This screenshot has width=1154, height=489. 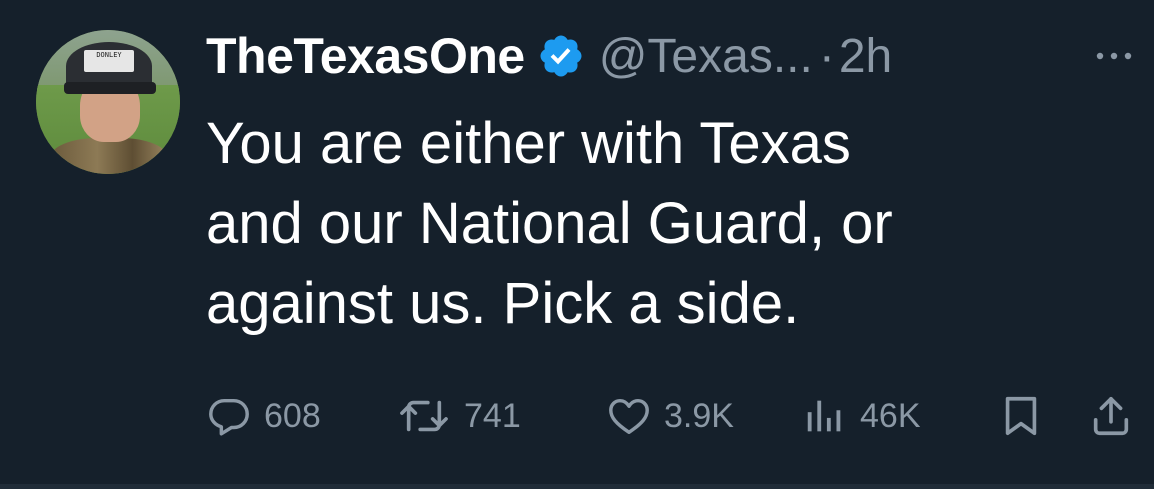 I want to click on bookmark-button, so click(x=1021, y=416).